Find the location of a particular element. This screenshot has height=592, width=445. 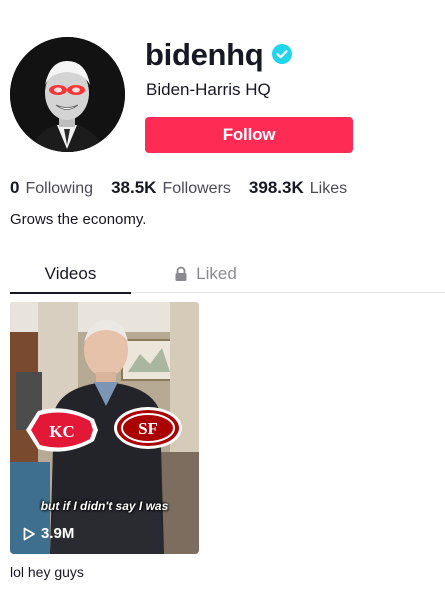

tab-liked: Liked is located at coordinates (205, 274).